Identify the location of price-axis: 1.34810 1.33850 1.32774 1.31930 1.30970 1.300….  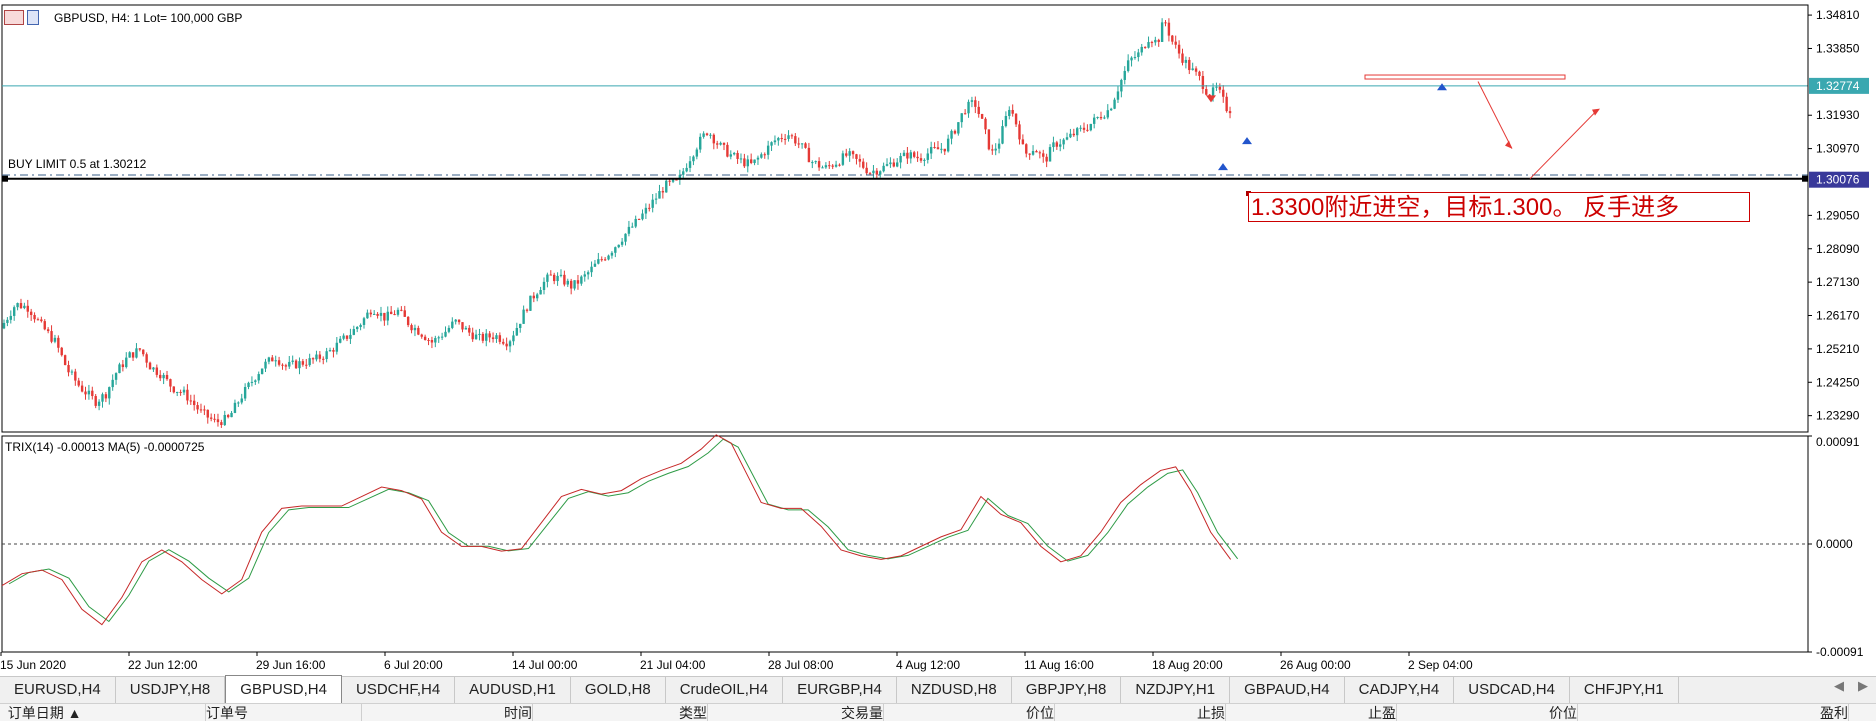
(1838, 218).